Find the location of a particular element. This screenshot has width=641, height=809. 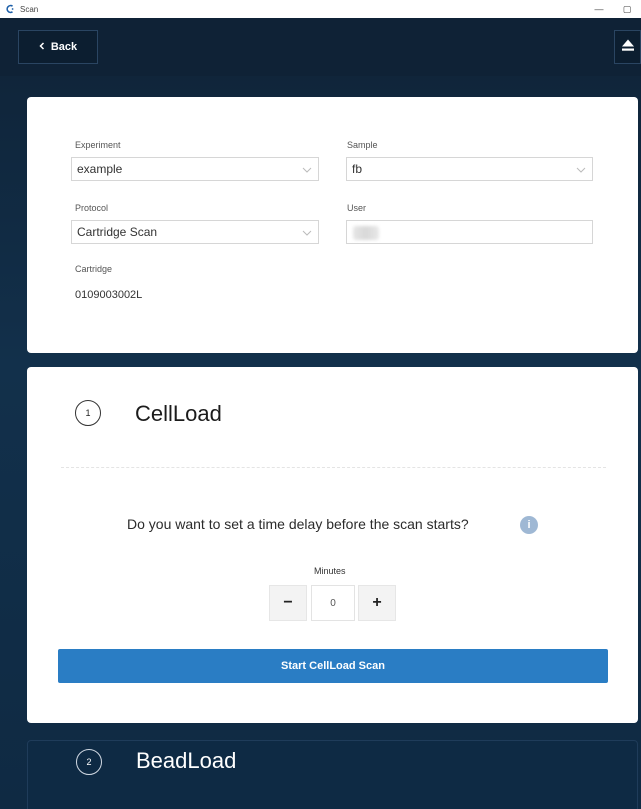

experiment-select: example is located at coordinates (195, 169).